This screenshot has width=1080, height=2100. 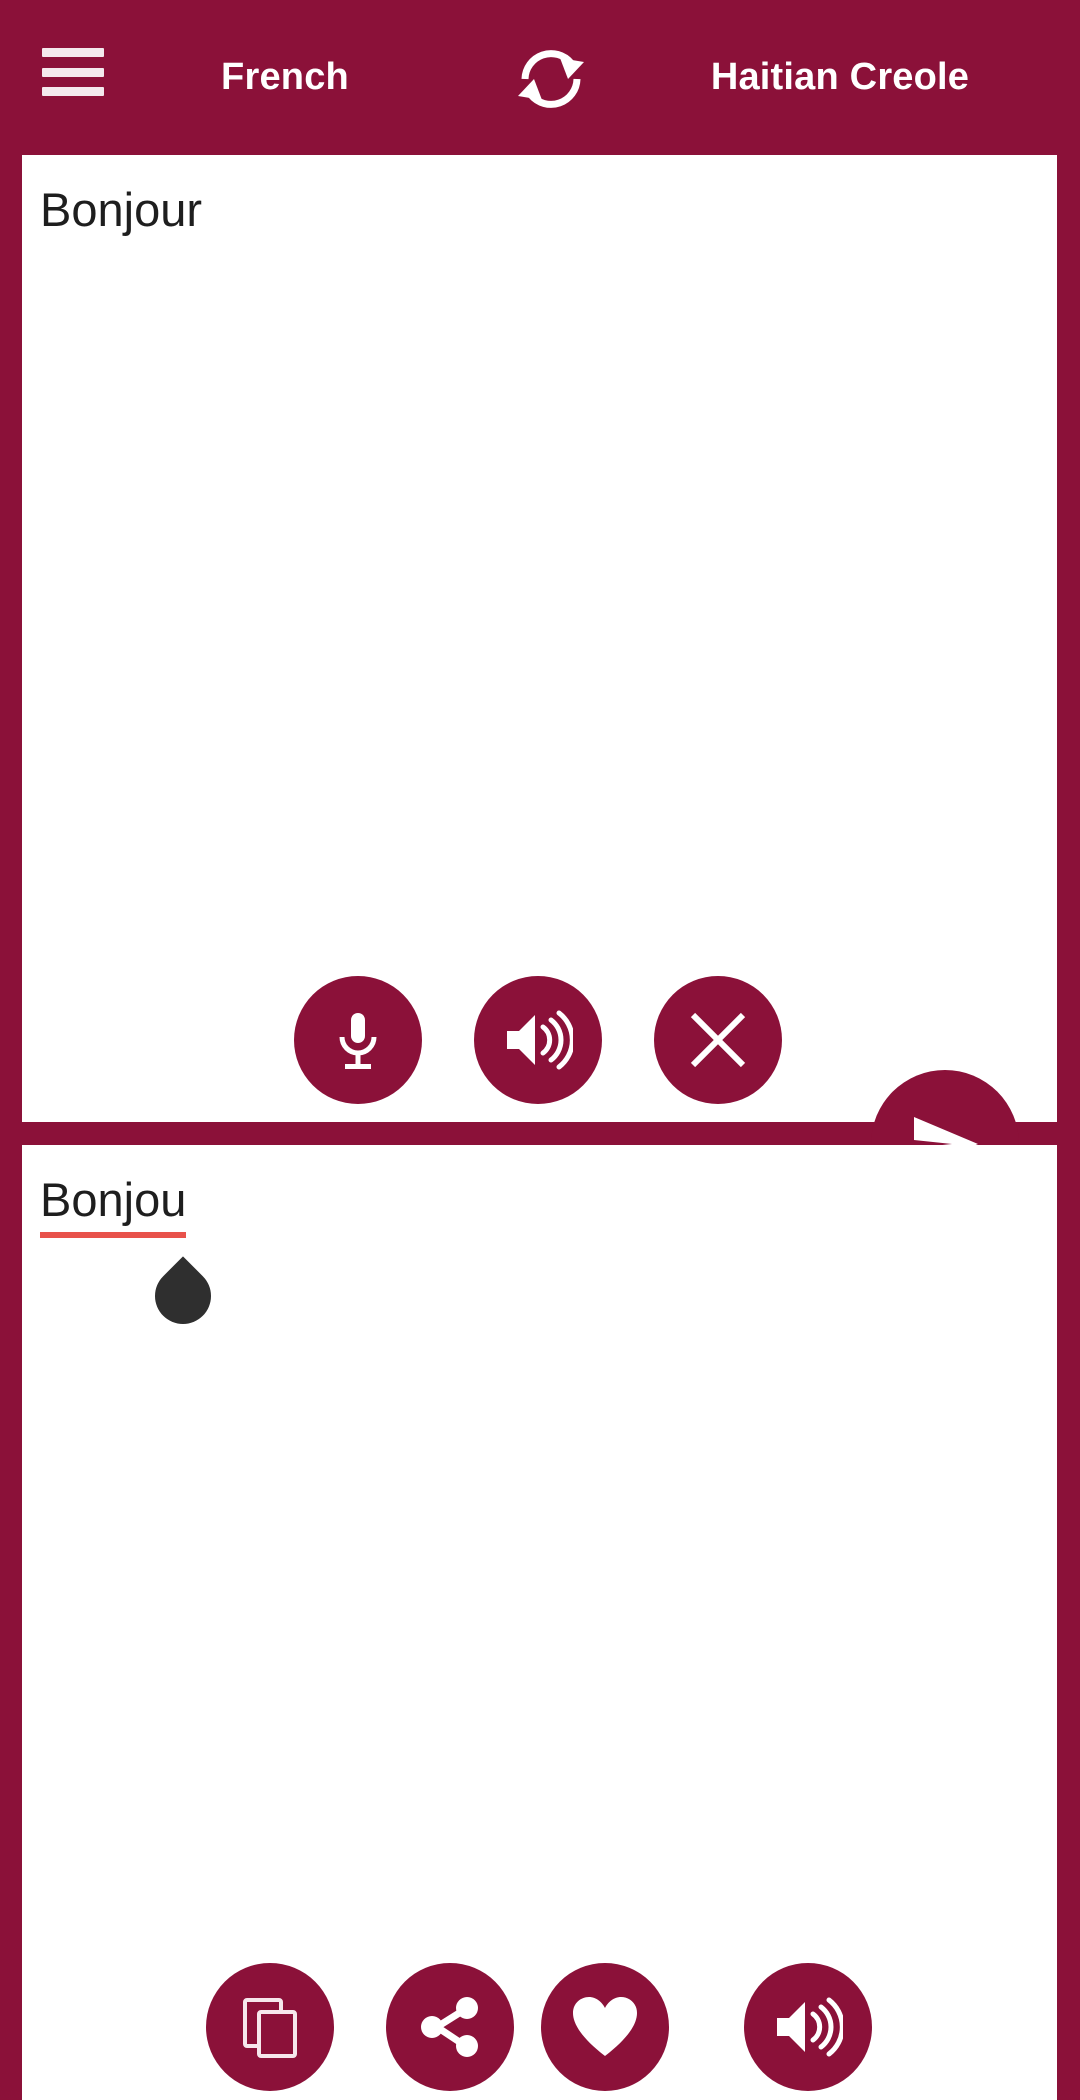 What do you see at coordinates (530, 1204) in the screenshot?
I see `translation-output-text: Bonjou` at bounding box center [530, 1204].